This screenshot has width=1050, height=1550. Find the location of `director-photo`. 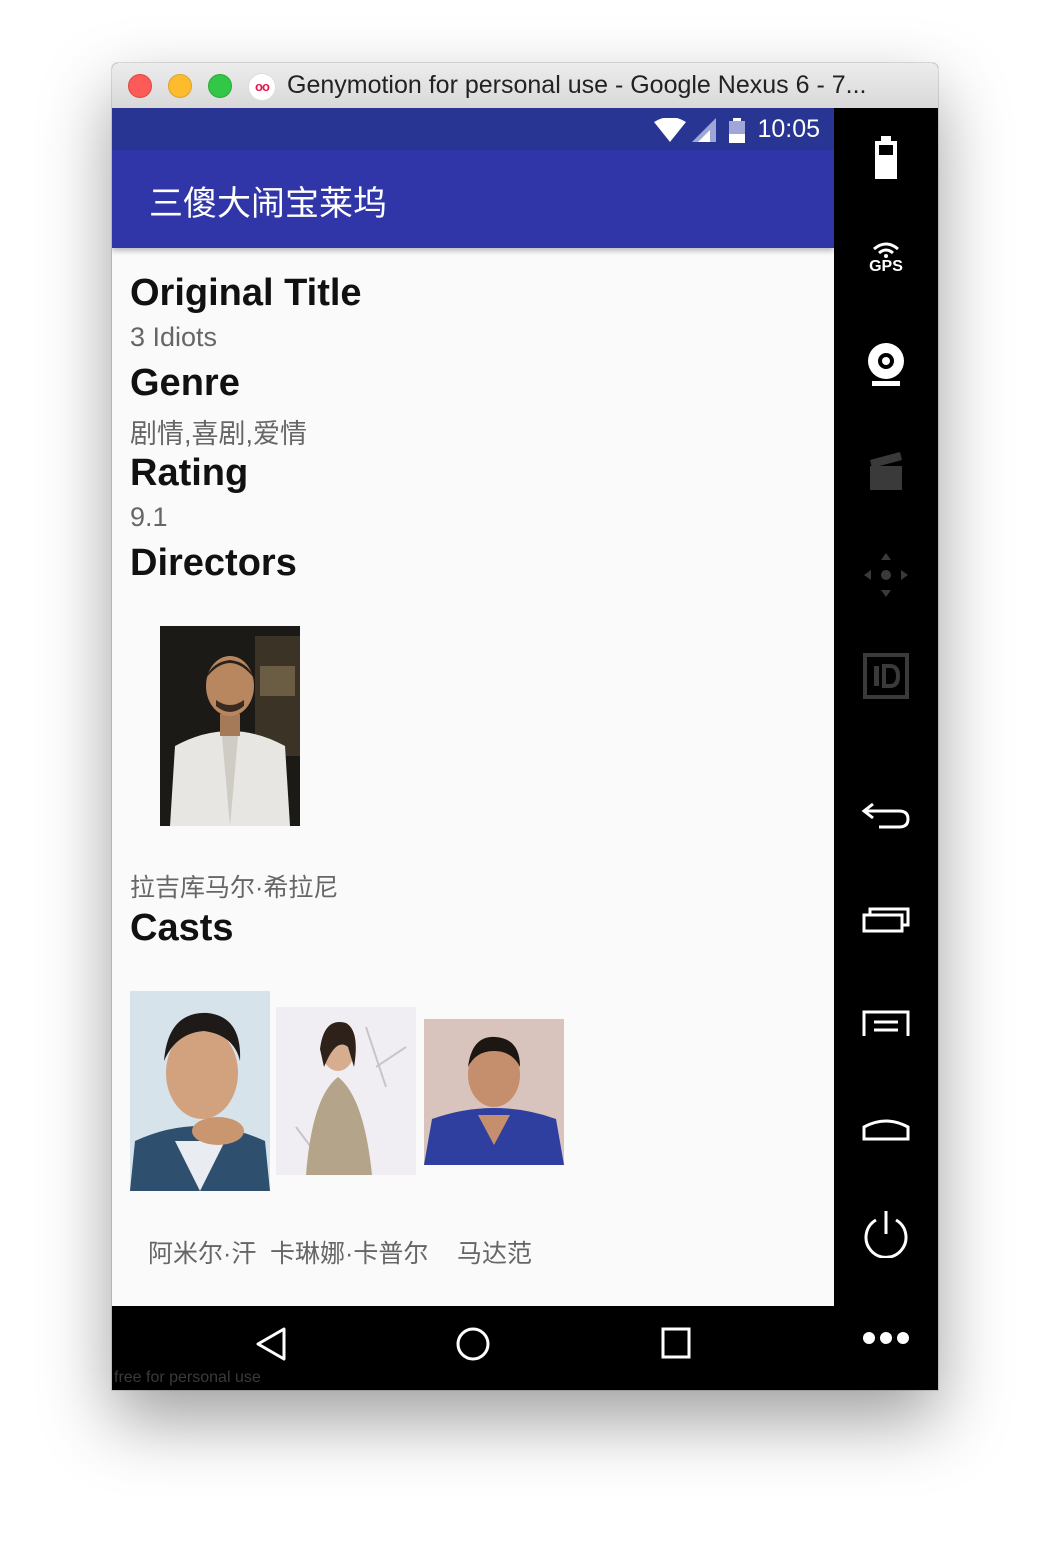

director-photo is located at coordinates (230, 726).